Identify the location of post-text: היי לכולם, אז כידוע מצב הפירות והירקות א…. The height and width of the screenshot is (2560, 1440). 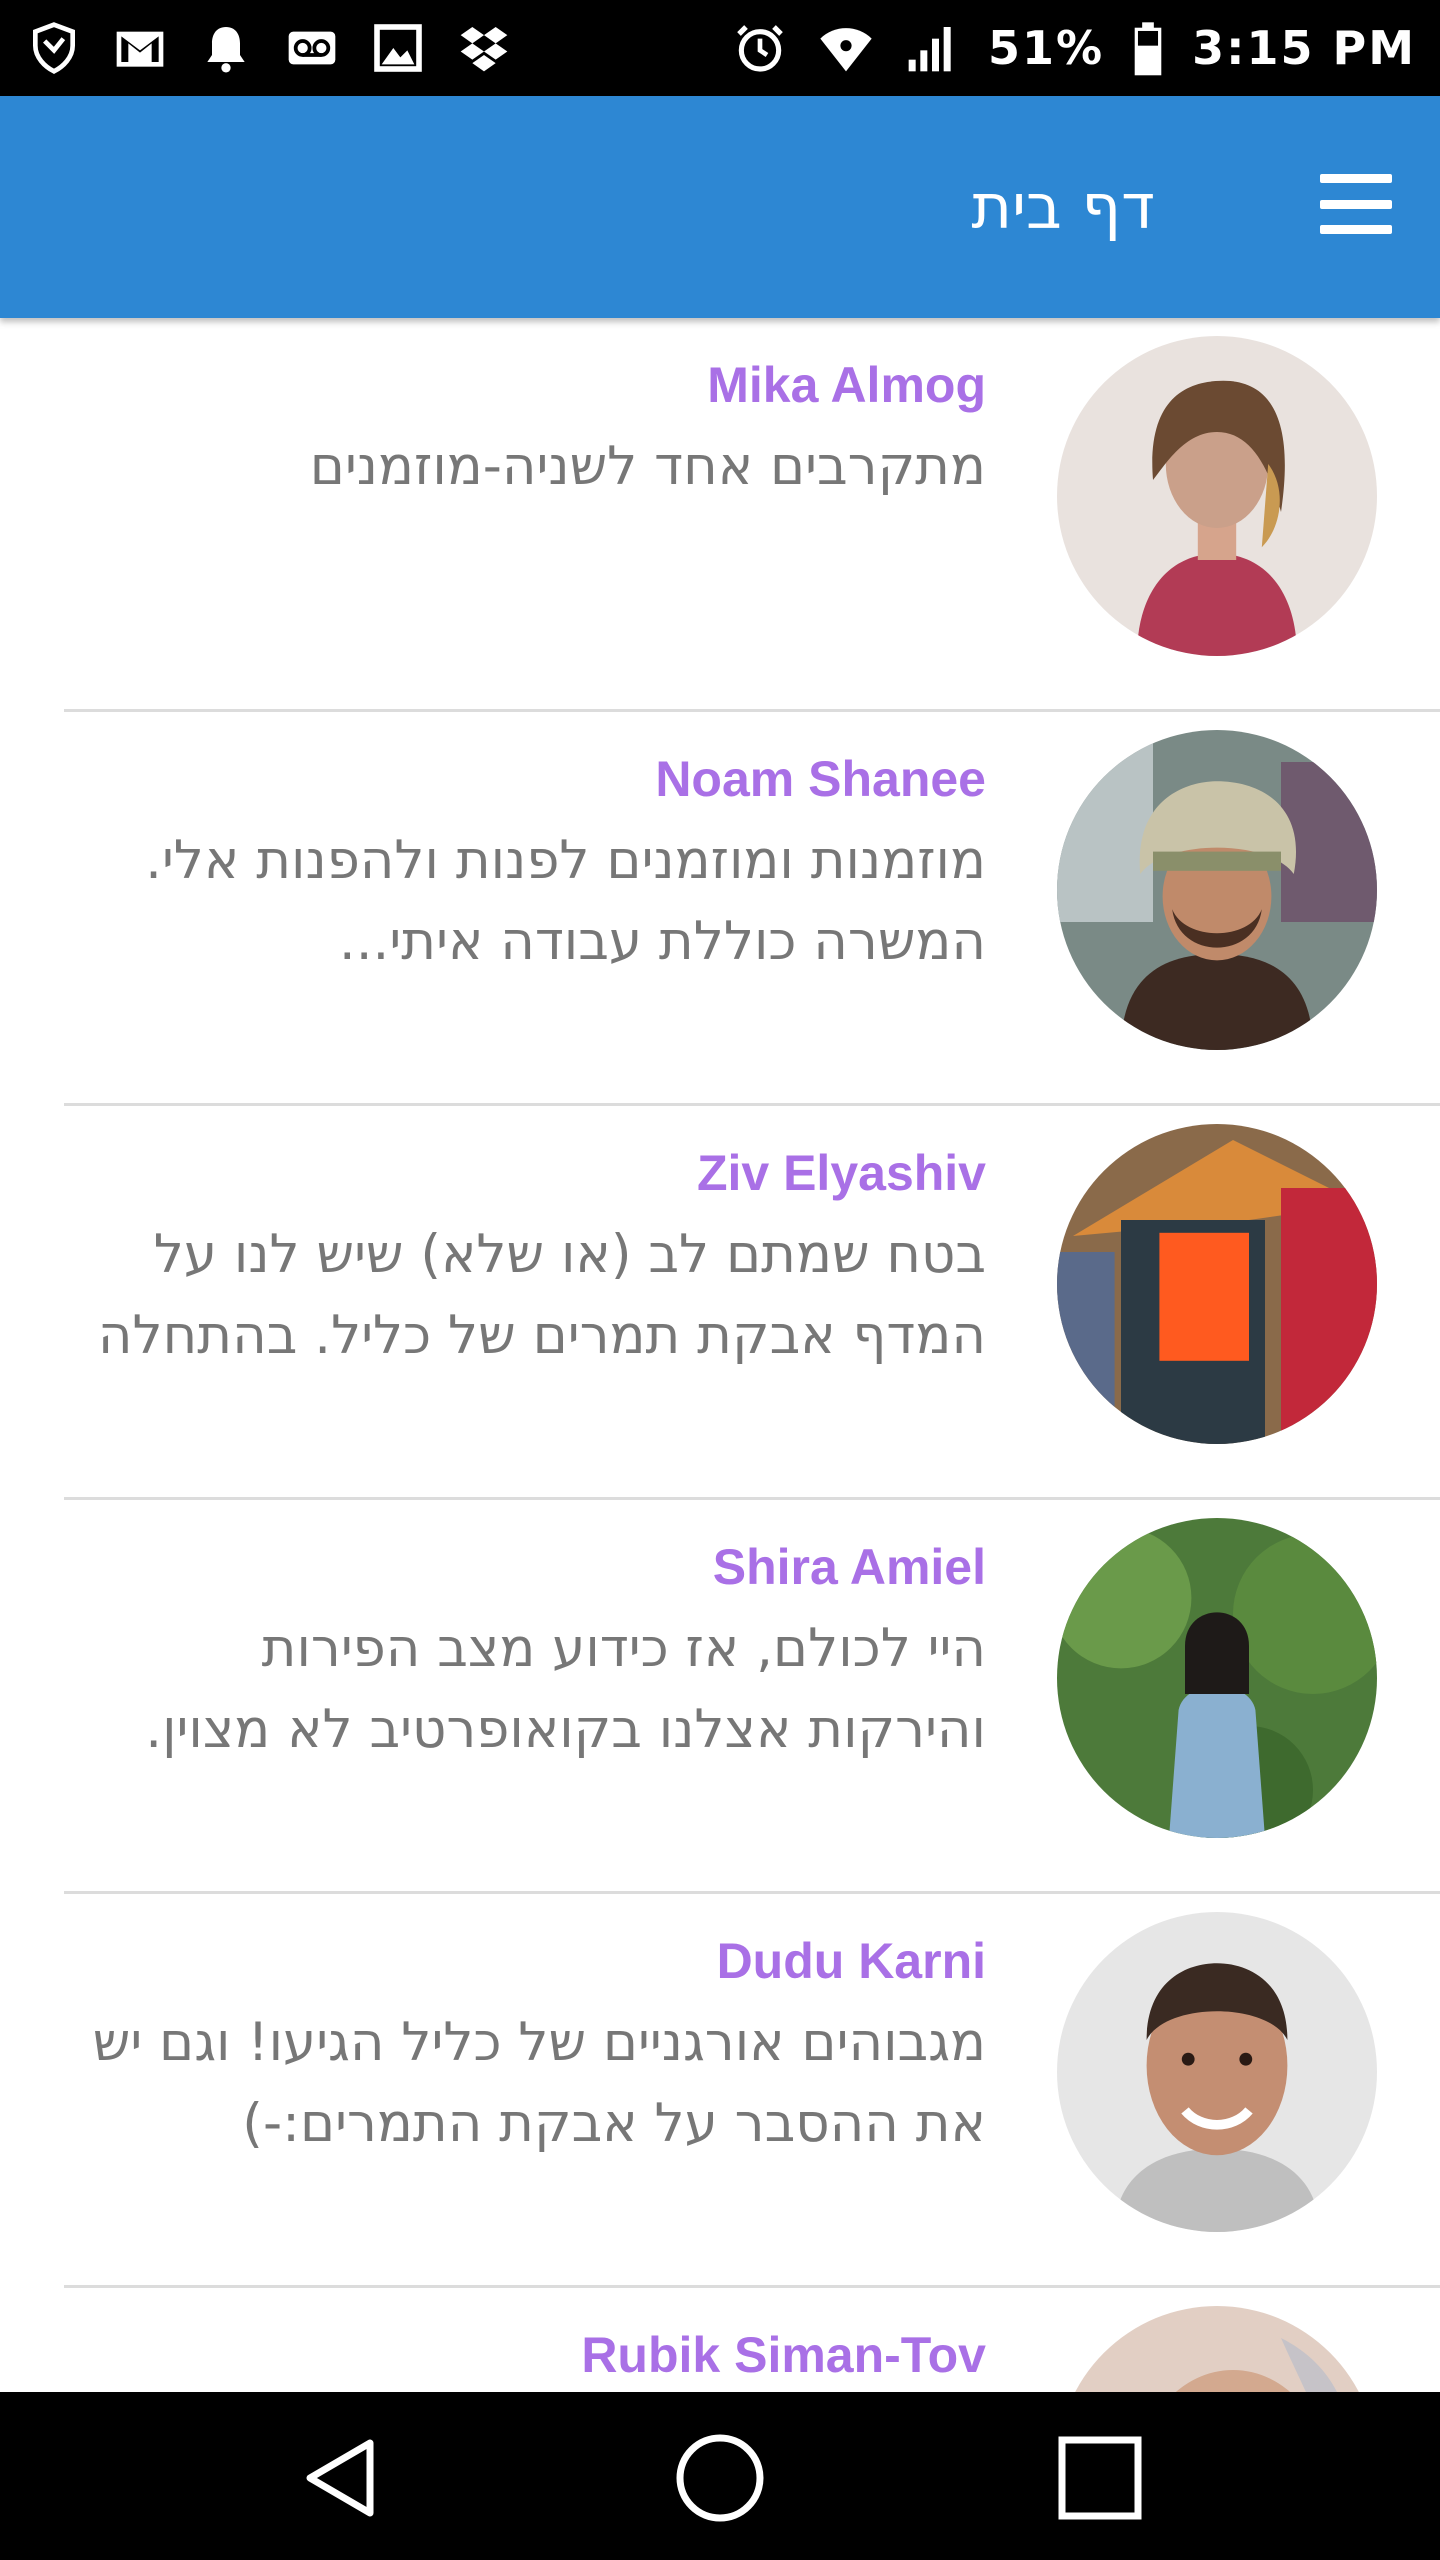
(565, 1689).